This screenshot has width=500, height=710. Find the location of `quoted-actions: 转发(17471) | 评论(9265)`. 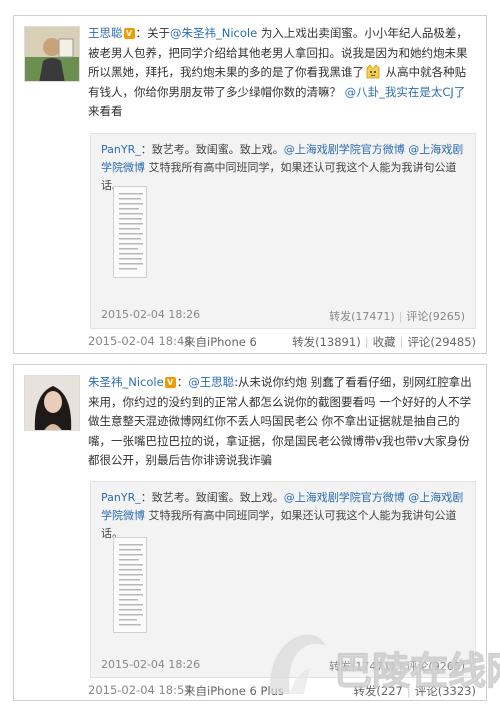

quoted-actions: 转发(17471) | 评论(9265) is located at coordinates (397, 316).